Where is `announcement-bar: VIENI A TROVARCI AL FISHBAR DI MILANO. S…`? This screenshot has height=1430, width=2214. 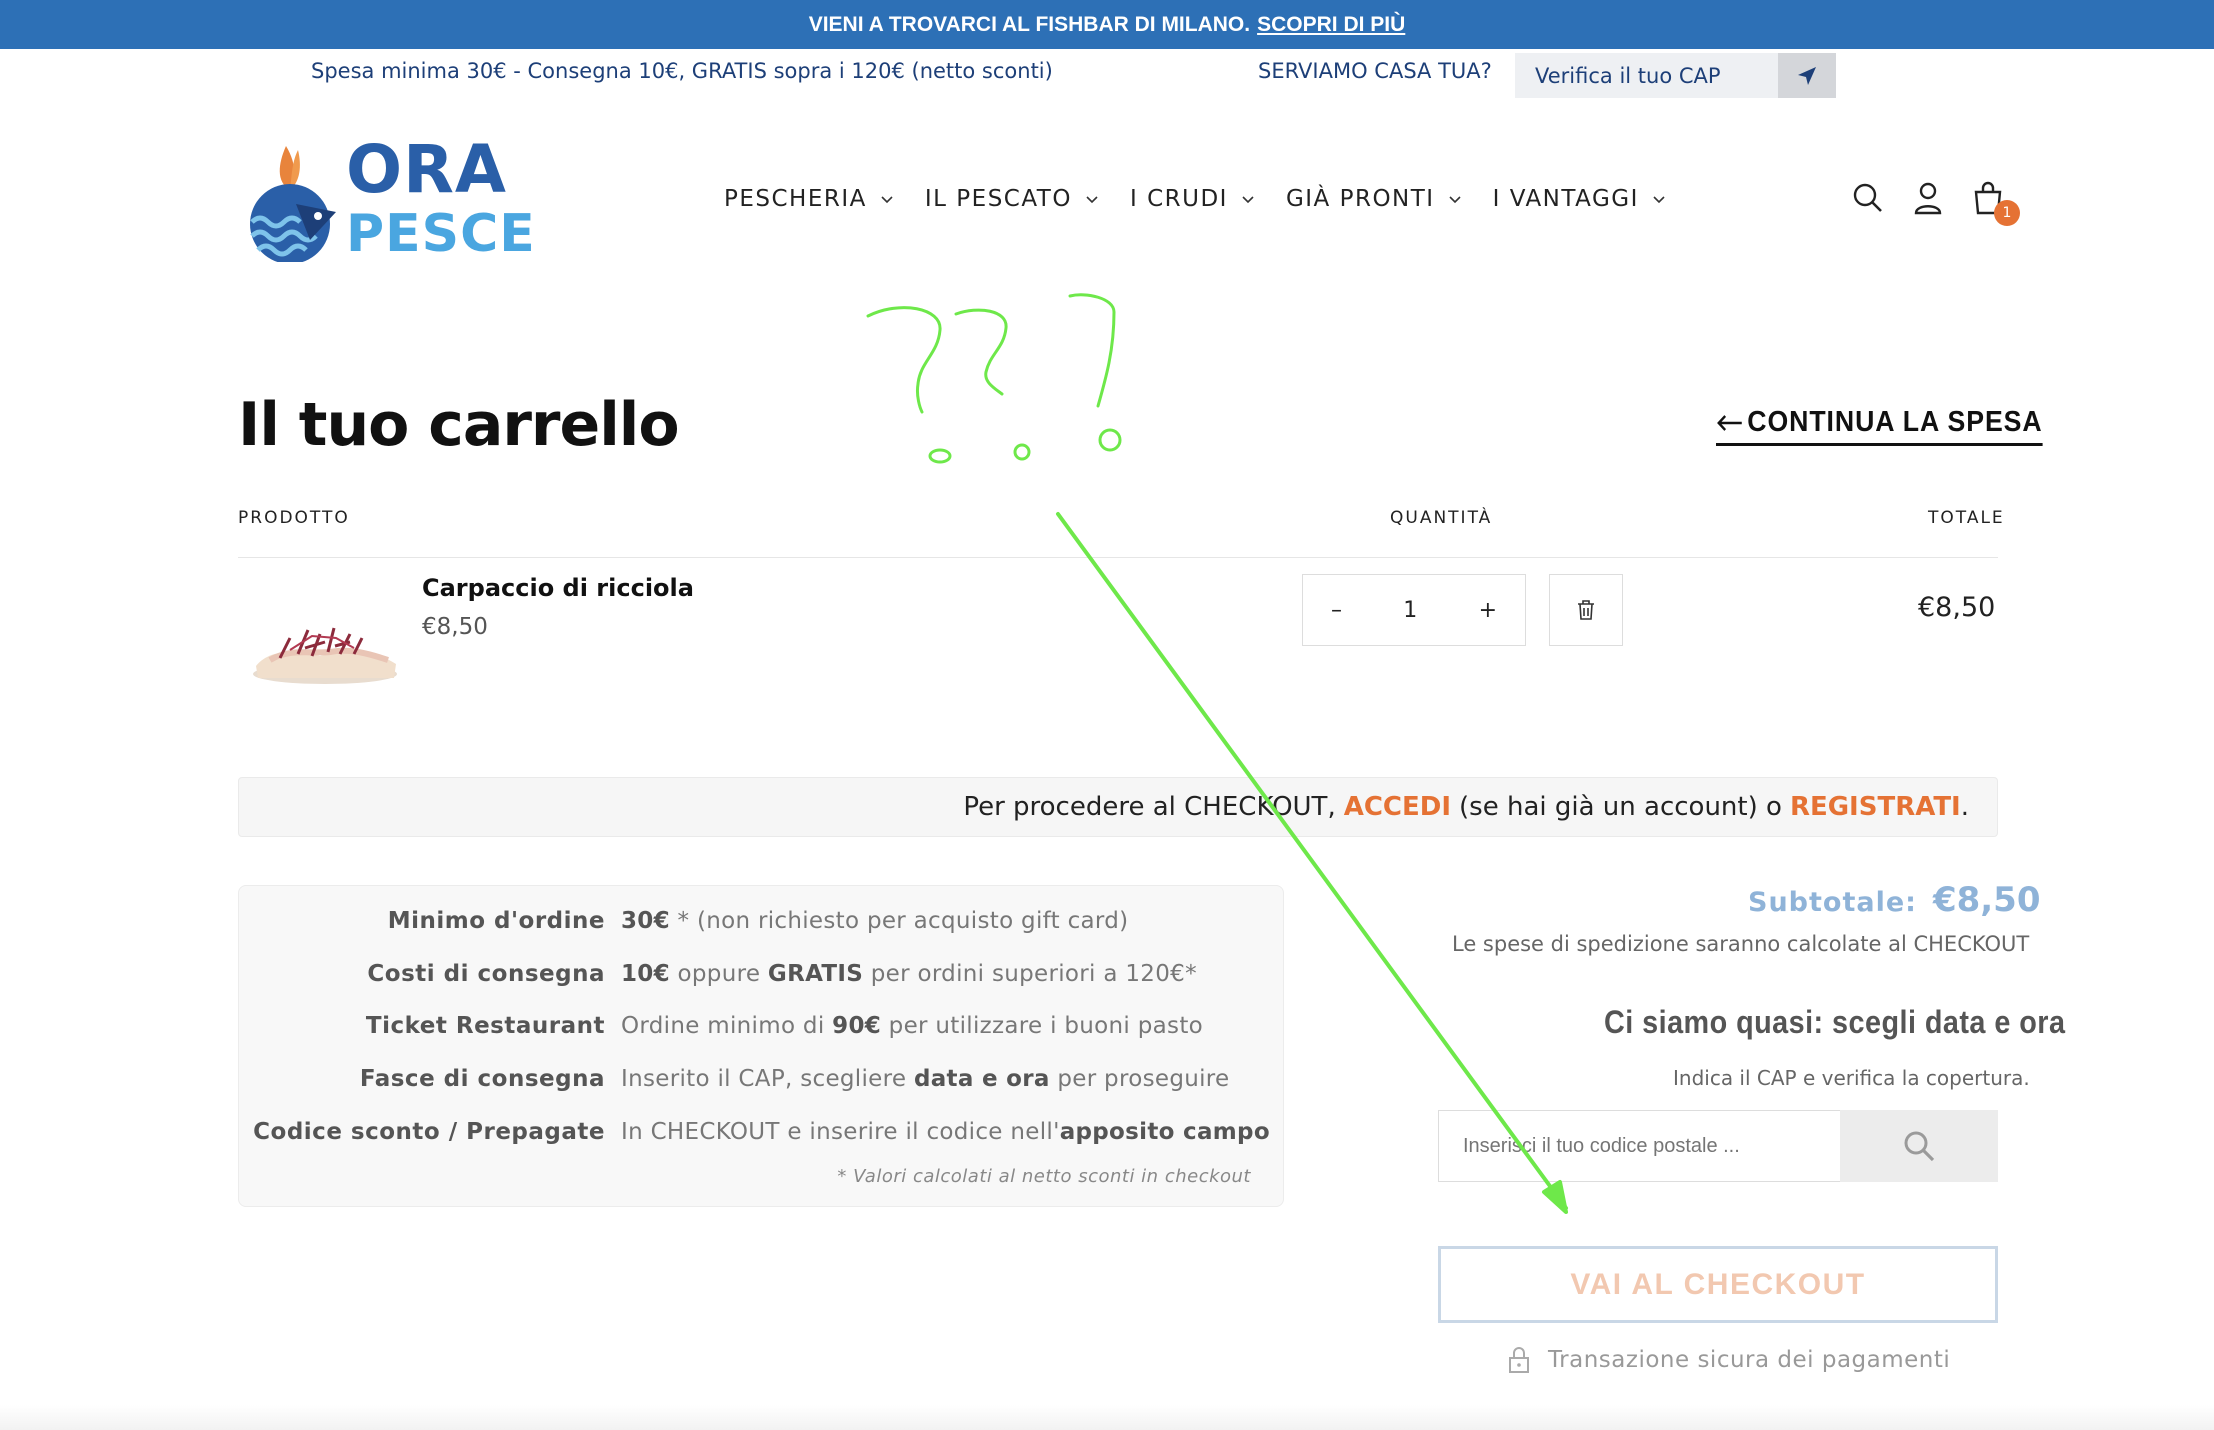
announcement-bar: VIENI A TROVARCI AL FISHBAR DI MILANO. S… is located at coordinates (1107, 24).